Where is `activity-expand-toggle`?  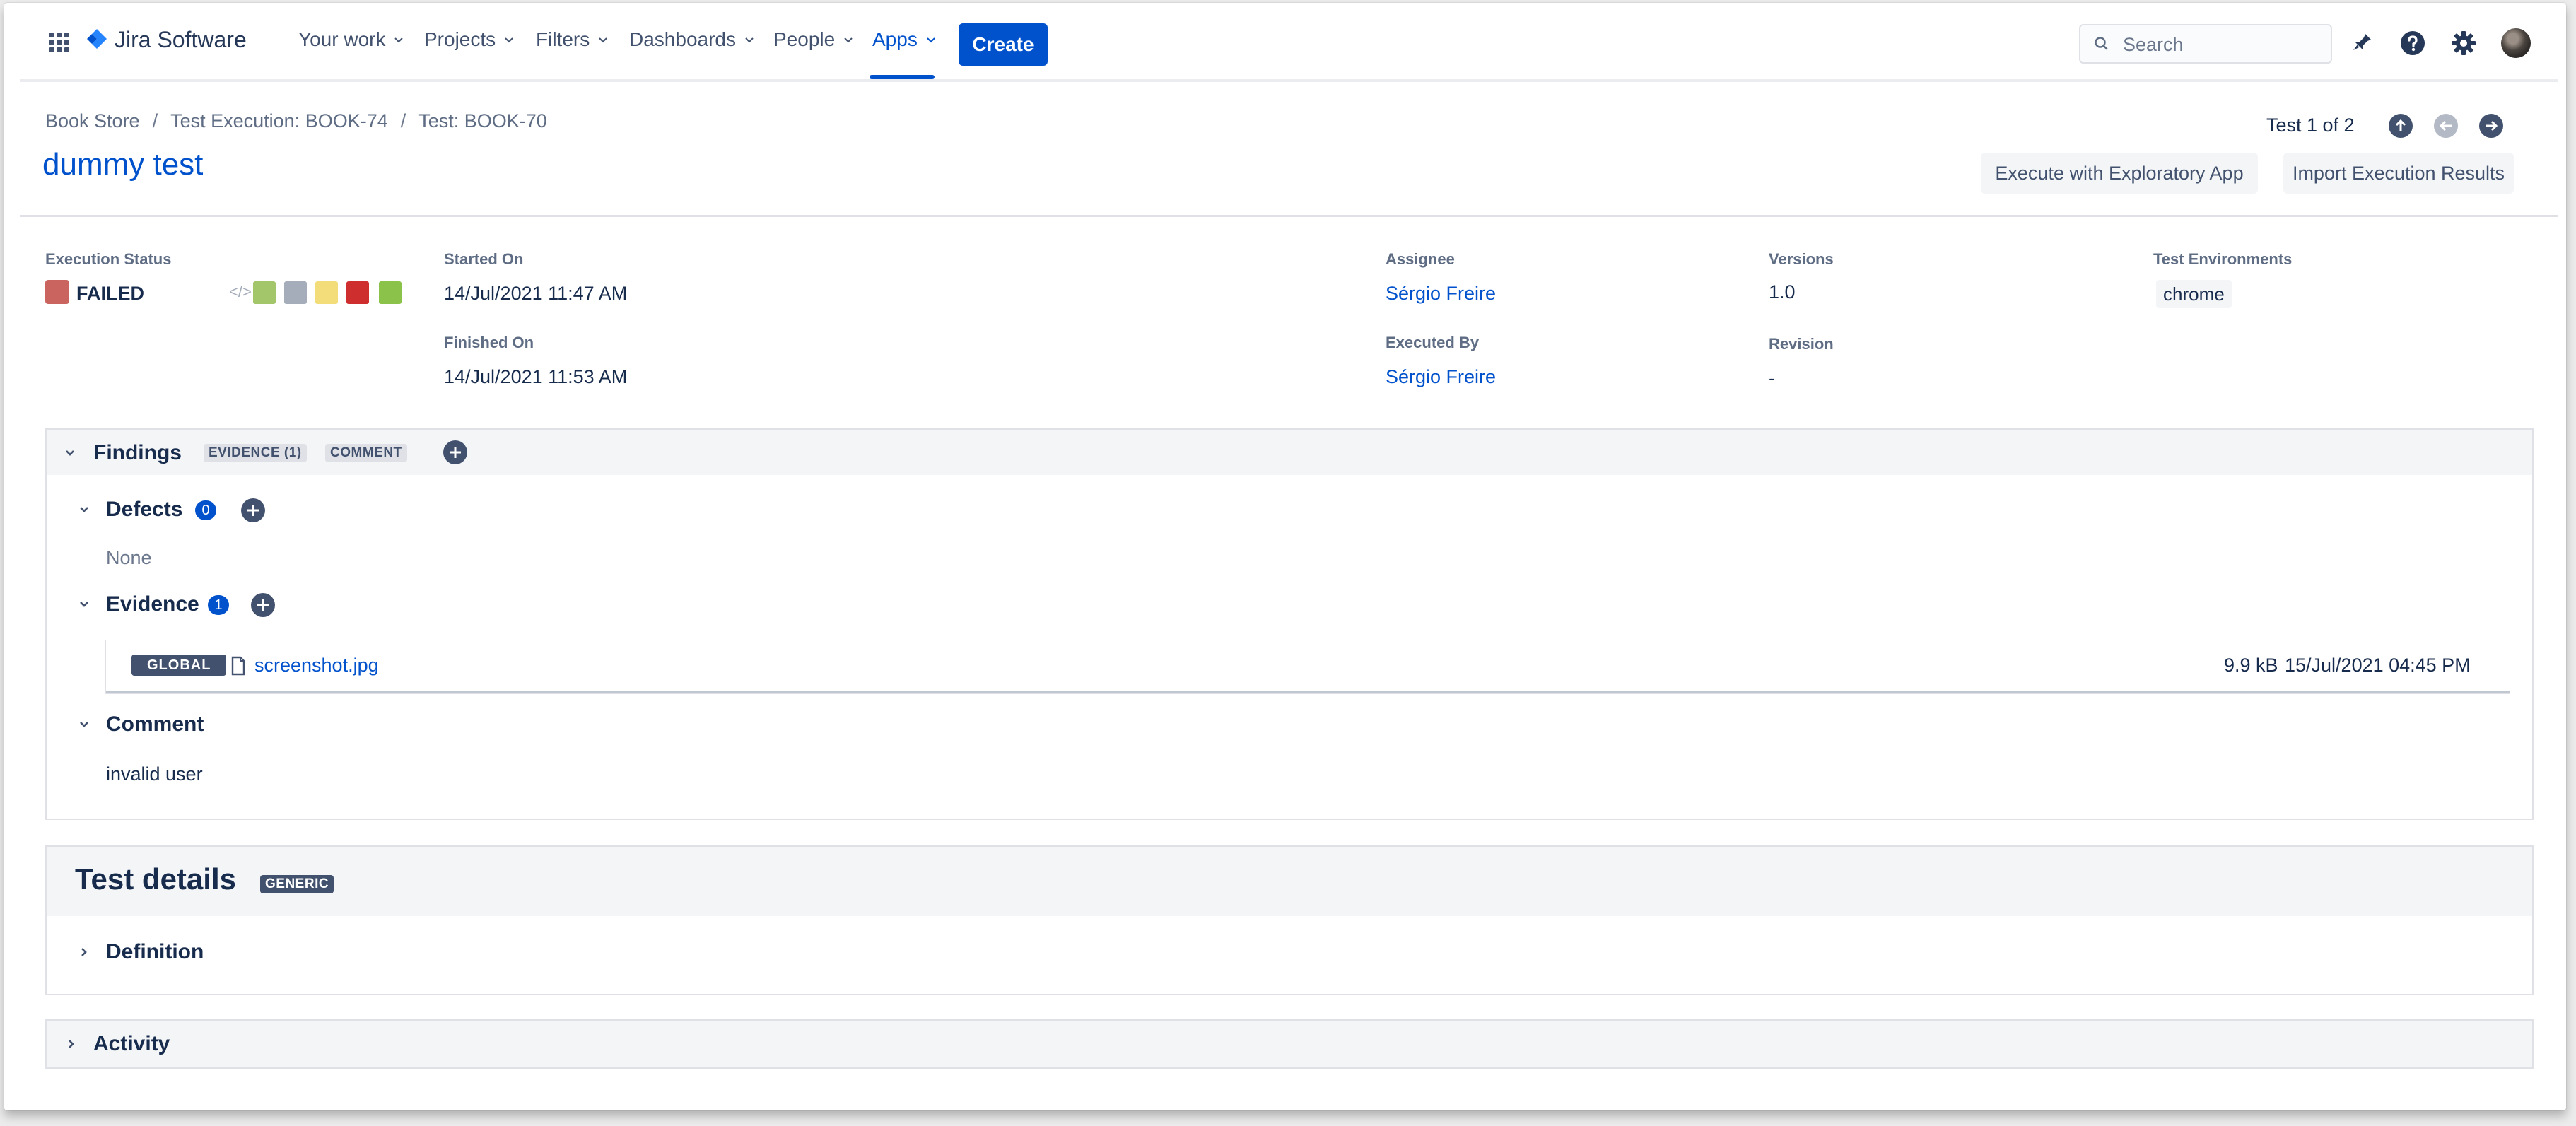
activity-expand-toggle is located at coordinates (72, 1044).